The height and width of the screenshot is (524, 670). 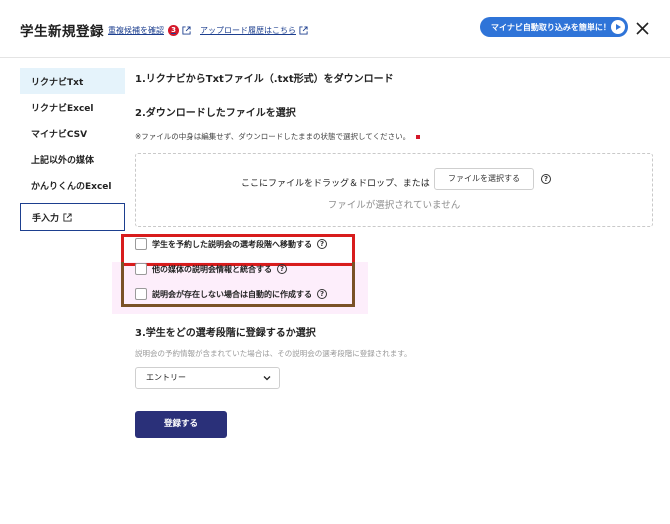 I want to click on sidebar-item-manual-input: 手入力, so click(x=72, y=217).